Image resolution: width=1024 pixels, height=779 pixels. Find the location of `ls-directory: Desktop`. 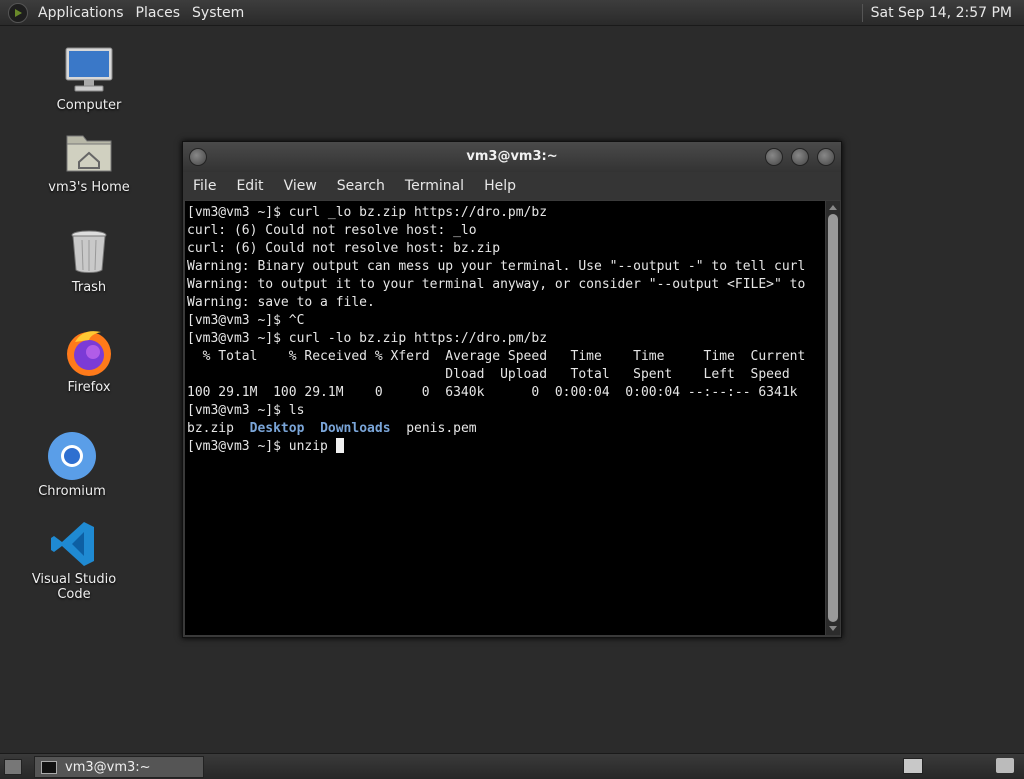

ls-directory: Desktop is located at coordinates (277, 428).